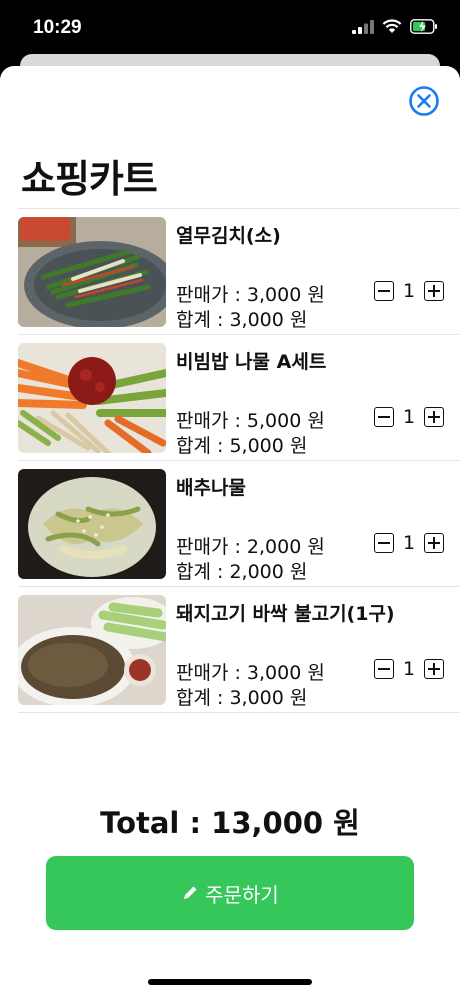 The height and width of the screenshot is (996, 460). I want to click on order-button: 주문하기, so click(230, 893).